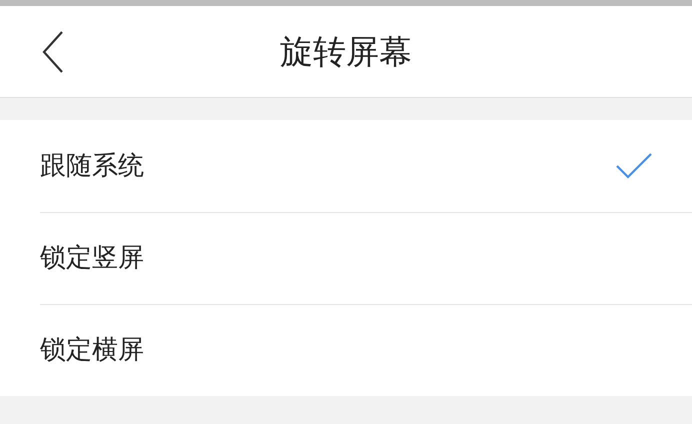 The image size is (692, 424). I want to click on option-label: 锁定竖屏, so click(92, 258).